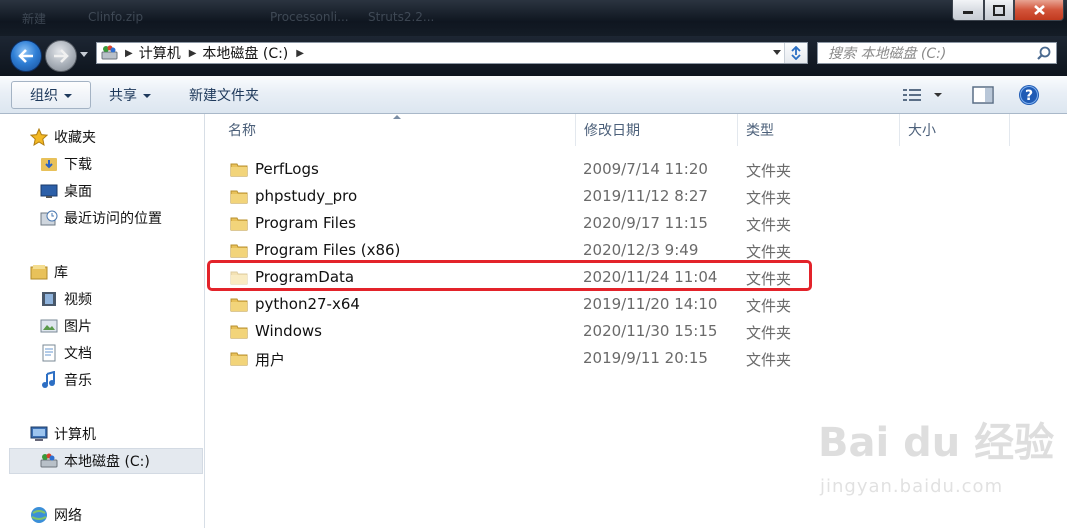 The height and width of the screenshot is (528, 1067). Describe the element at coordinates (777, 52) in the screenshot. I see `address-dropdown` at that location.